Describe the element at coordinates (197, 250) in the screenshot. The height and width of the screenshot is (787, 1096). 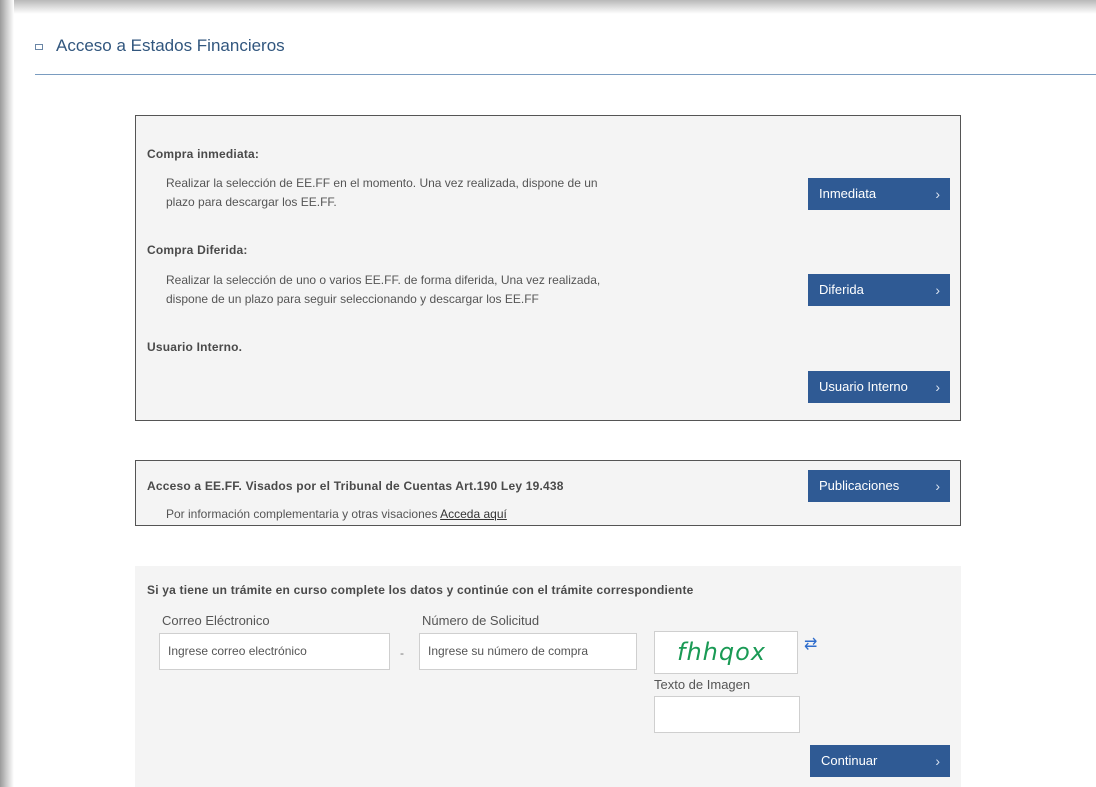
I see `deferred-purchase-title: Compra Diferida:` at that location.